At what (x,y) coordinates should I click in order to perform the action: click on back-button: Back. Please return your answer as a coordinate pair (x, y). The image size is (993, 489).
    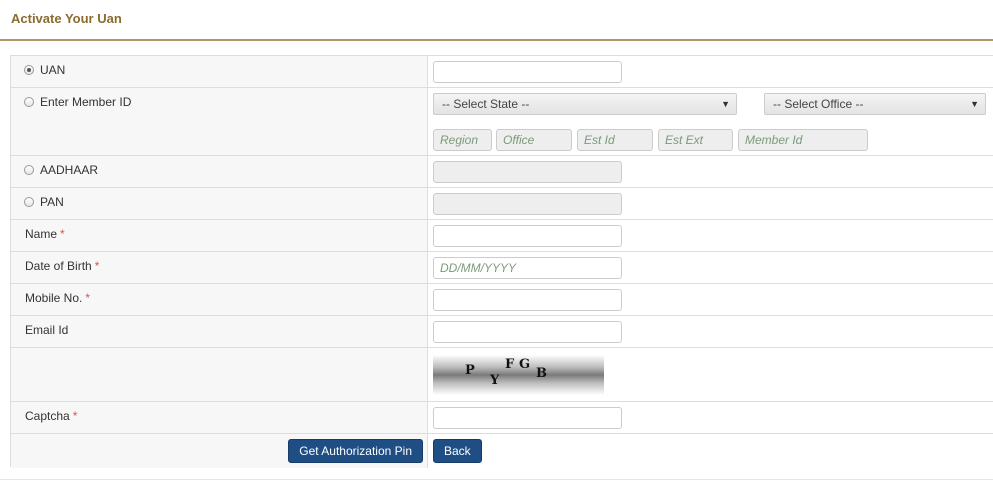
    Looking at the image, I should click on (457, 451).